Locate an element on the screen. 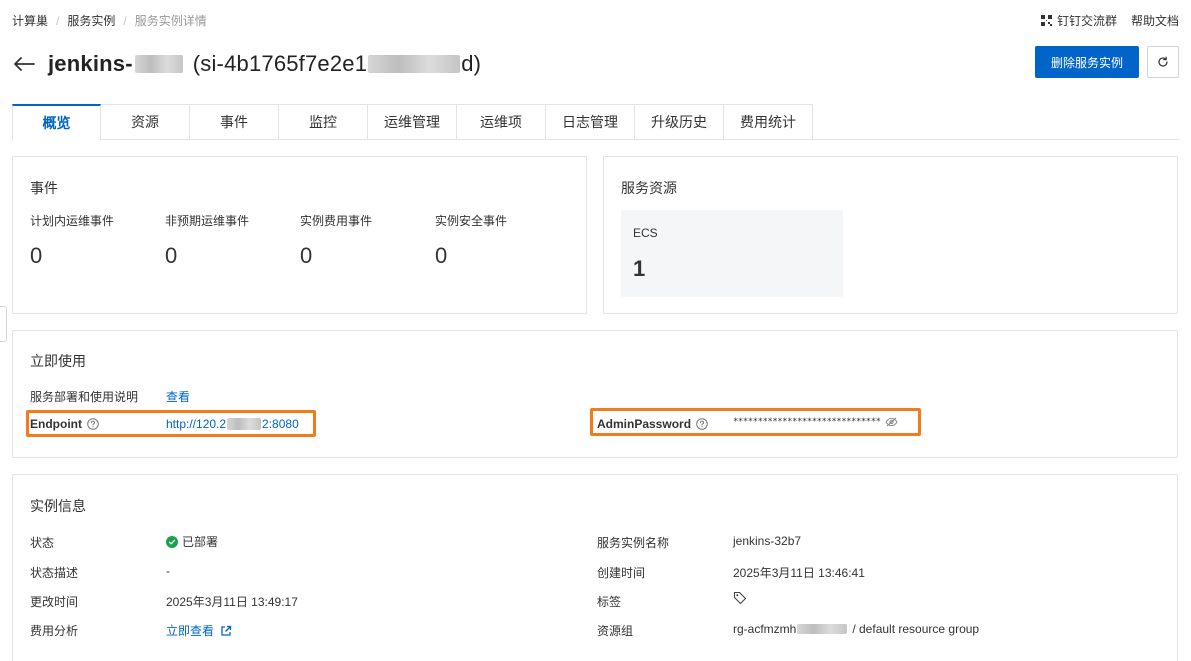  resource-group-label: 资源组 is located at coordinates (615, 631).